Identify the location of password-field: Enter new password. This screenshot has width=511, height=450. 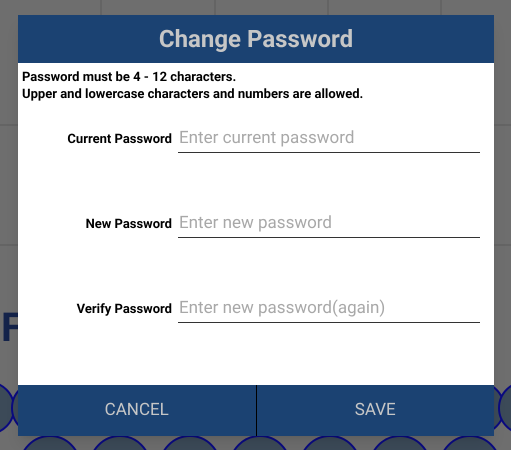
(329, 223).